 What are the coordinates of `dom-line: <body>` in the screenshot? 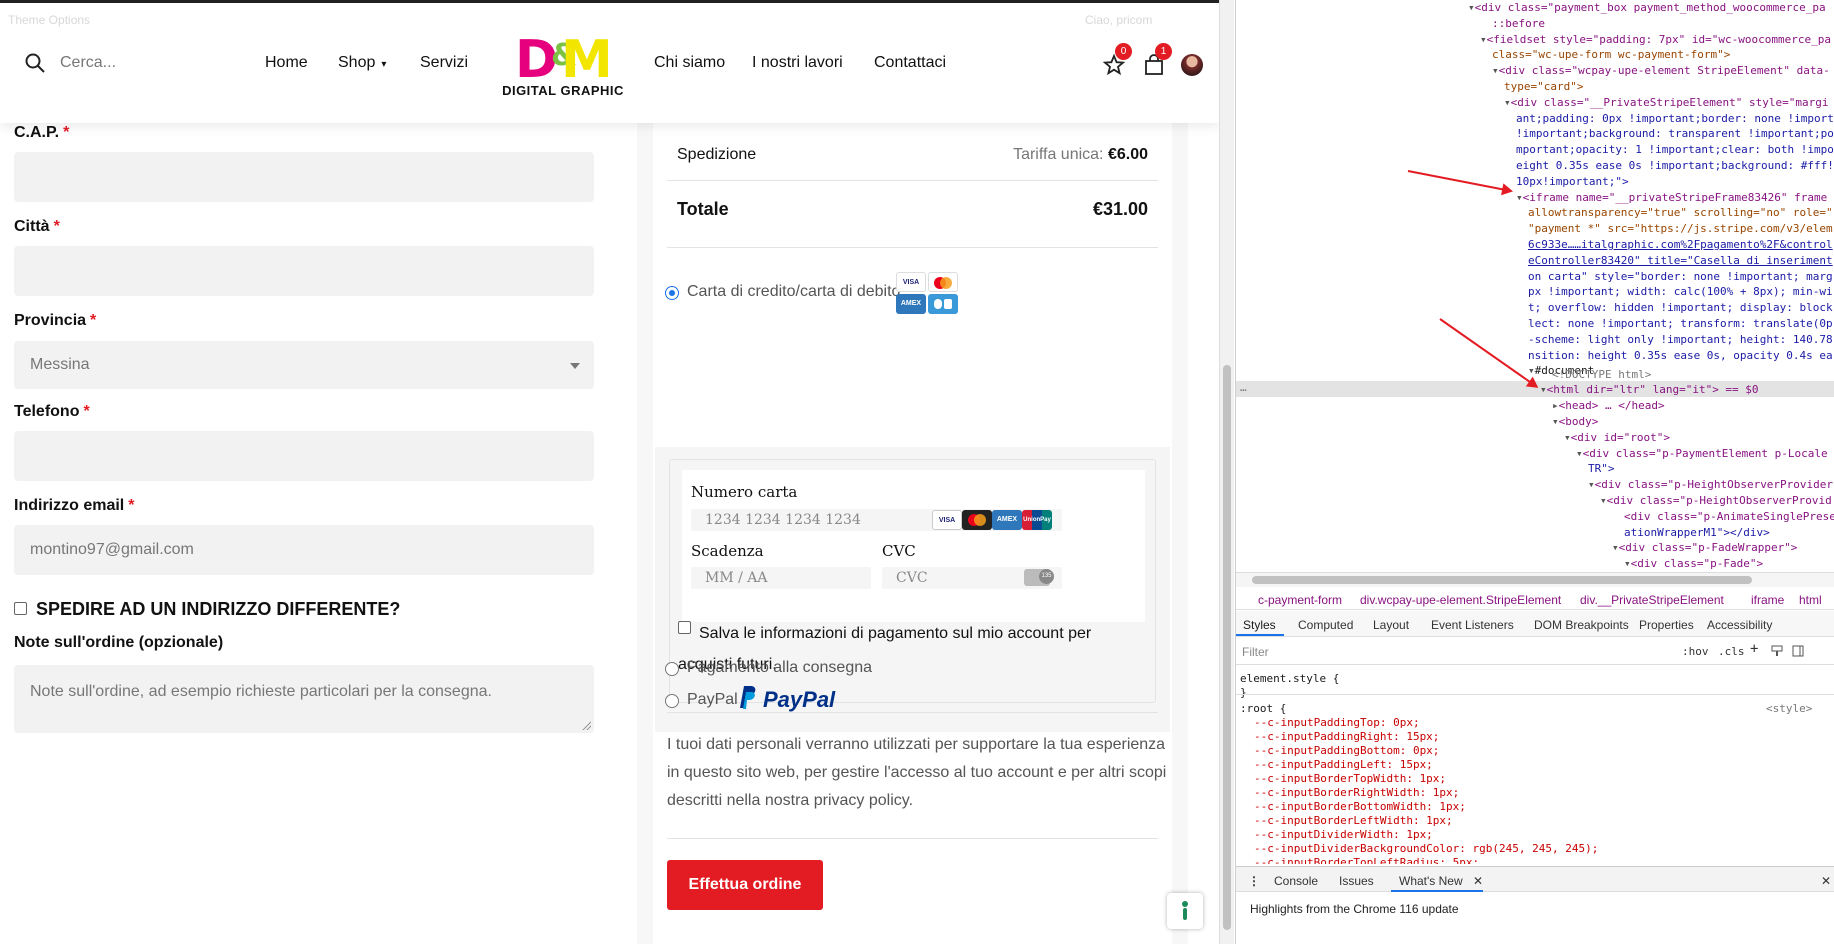 It's located at (1579, 421).